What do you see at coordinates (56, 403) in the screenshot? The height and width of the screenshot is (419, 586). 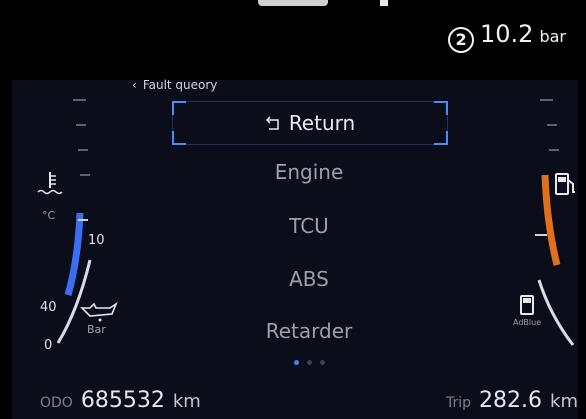 I see `odometer-label: ODO` at bounding box center [56, 403].